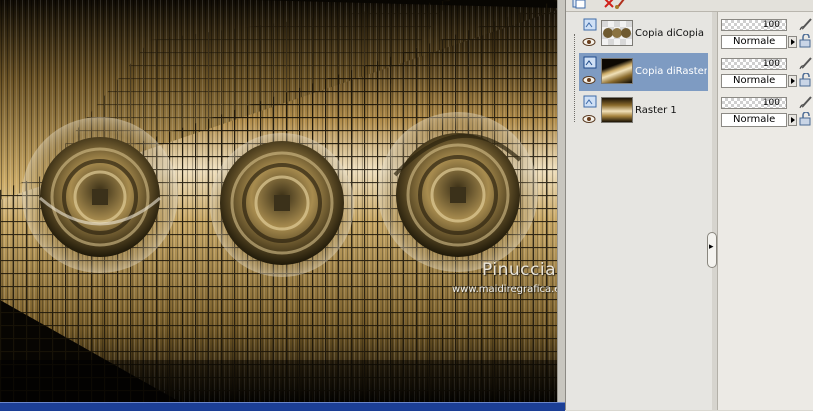 This screenshot has width=813, height=411. What do you see at coordinates (504, 289) in the screenshot?
I see `watermark-url: www.maidiregrafica.eu` at bounding box center [504, 289].